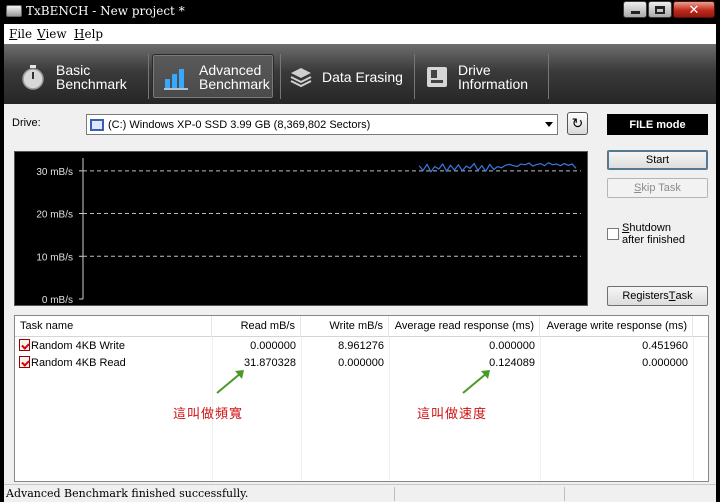 The height and width of the screenshot is (502, 720). Describe the element at coordinates (452, 414) in the screenshot. I see `annotation-speed: 這叫做速度` at that location.